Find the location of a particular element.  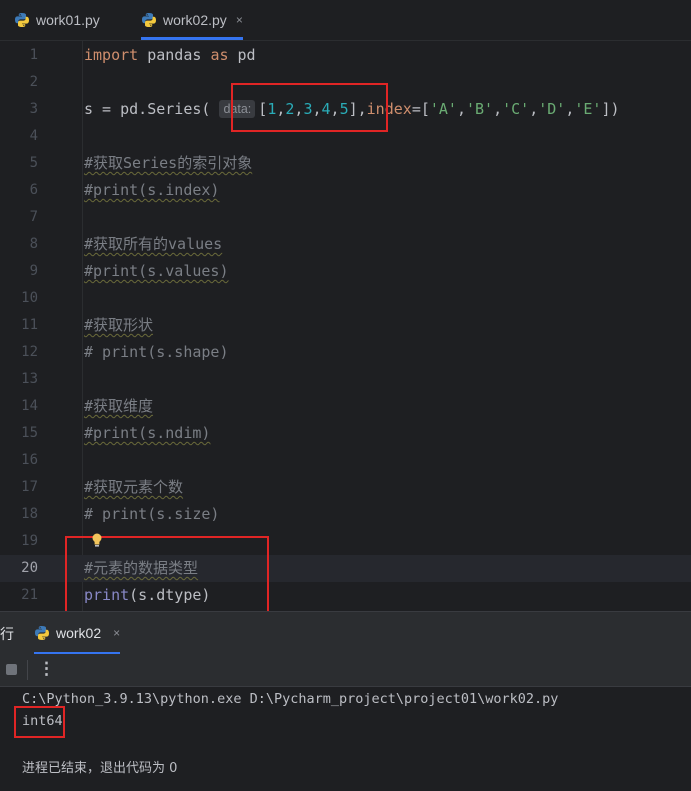

line-number: 11 is located at coordinates (29, 325).